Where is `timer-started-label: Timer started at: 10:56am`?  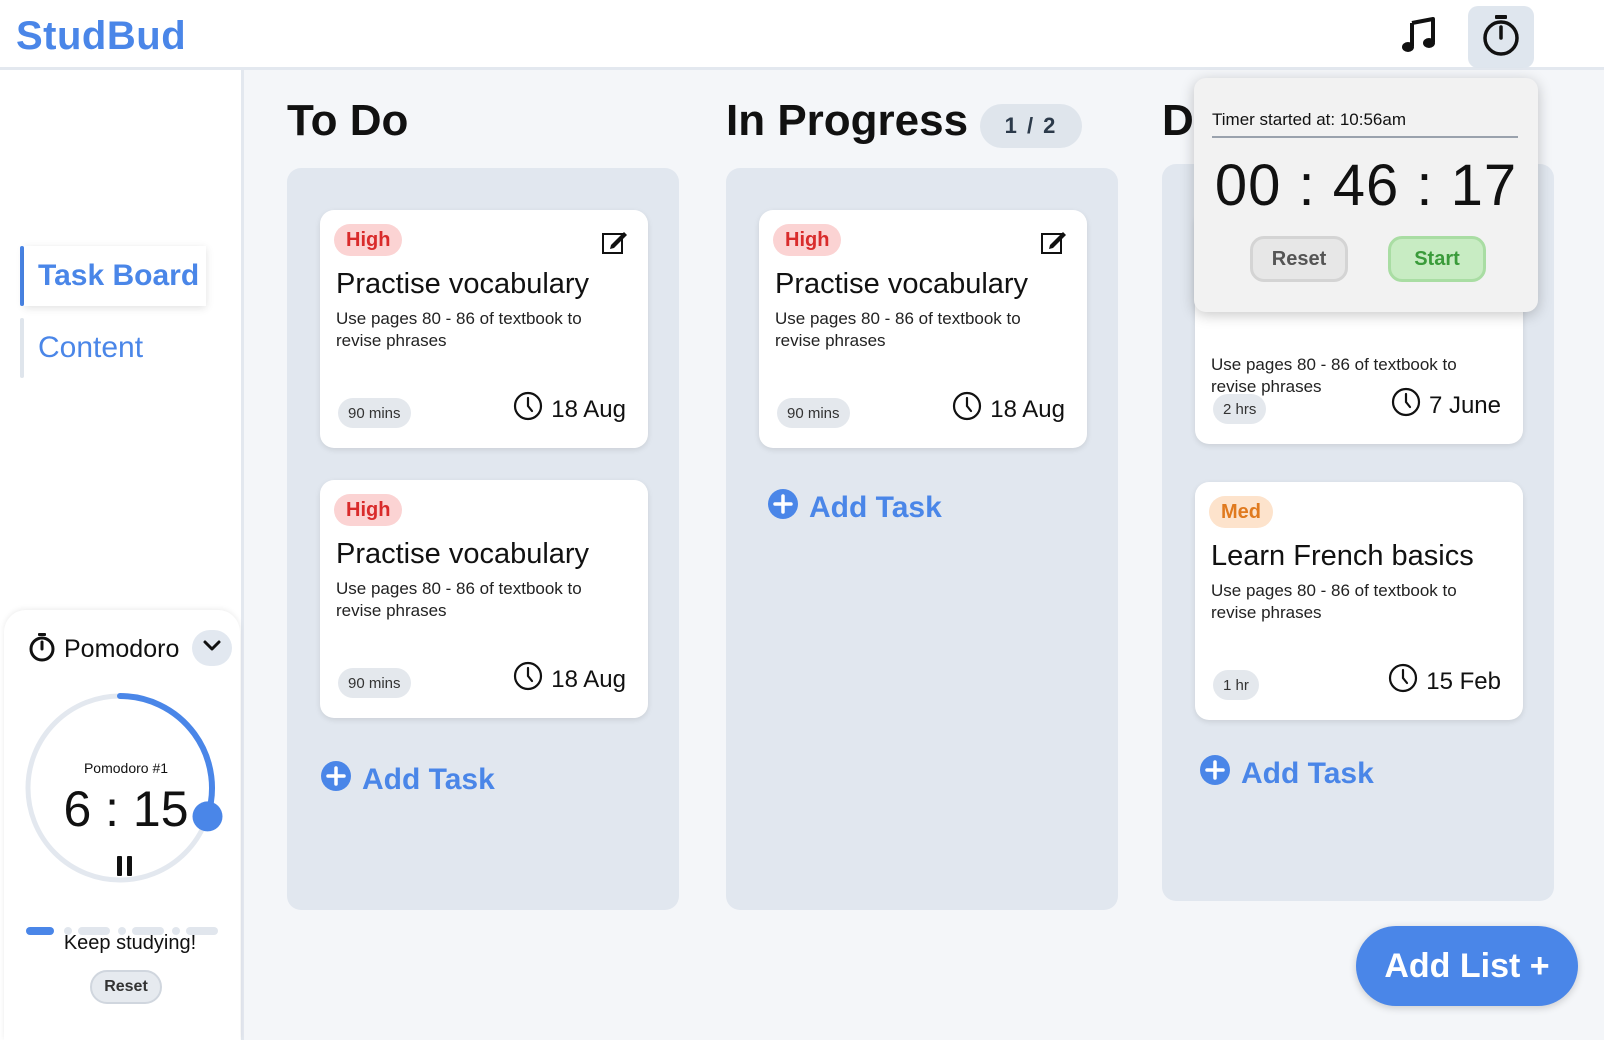 timer-started-label: Timer started at: 10:56am is located at coordinates (1365, 124).